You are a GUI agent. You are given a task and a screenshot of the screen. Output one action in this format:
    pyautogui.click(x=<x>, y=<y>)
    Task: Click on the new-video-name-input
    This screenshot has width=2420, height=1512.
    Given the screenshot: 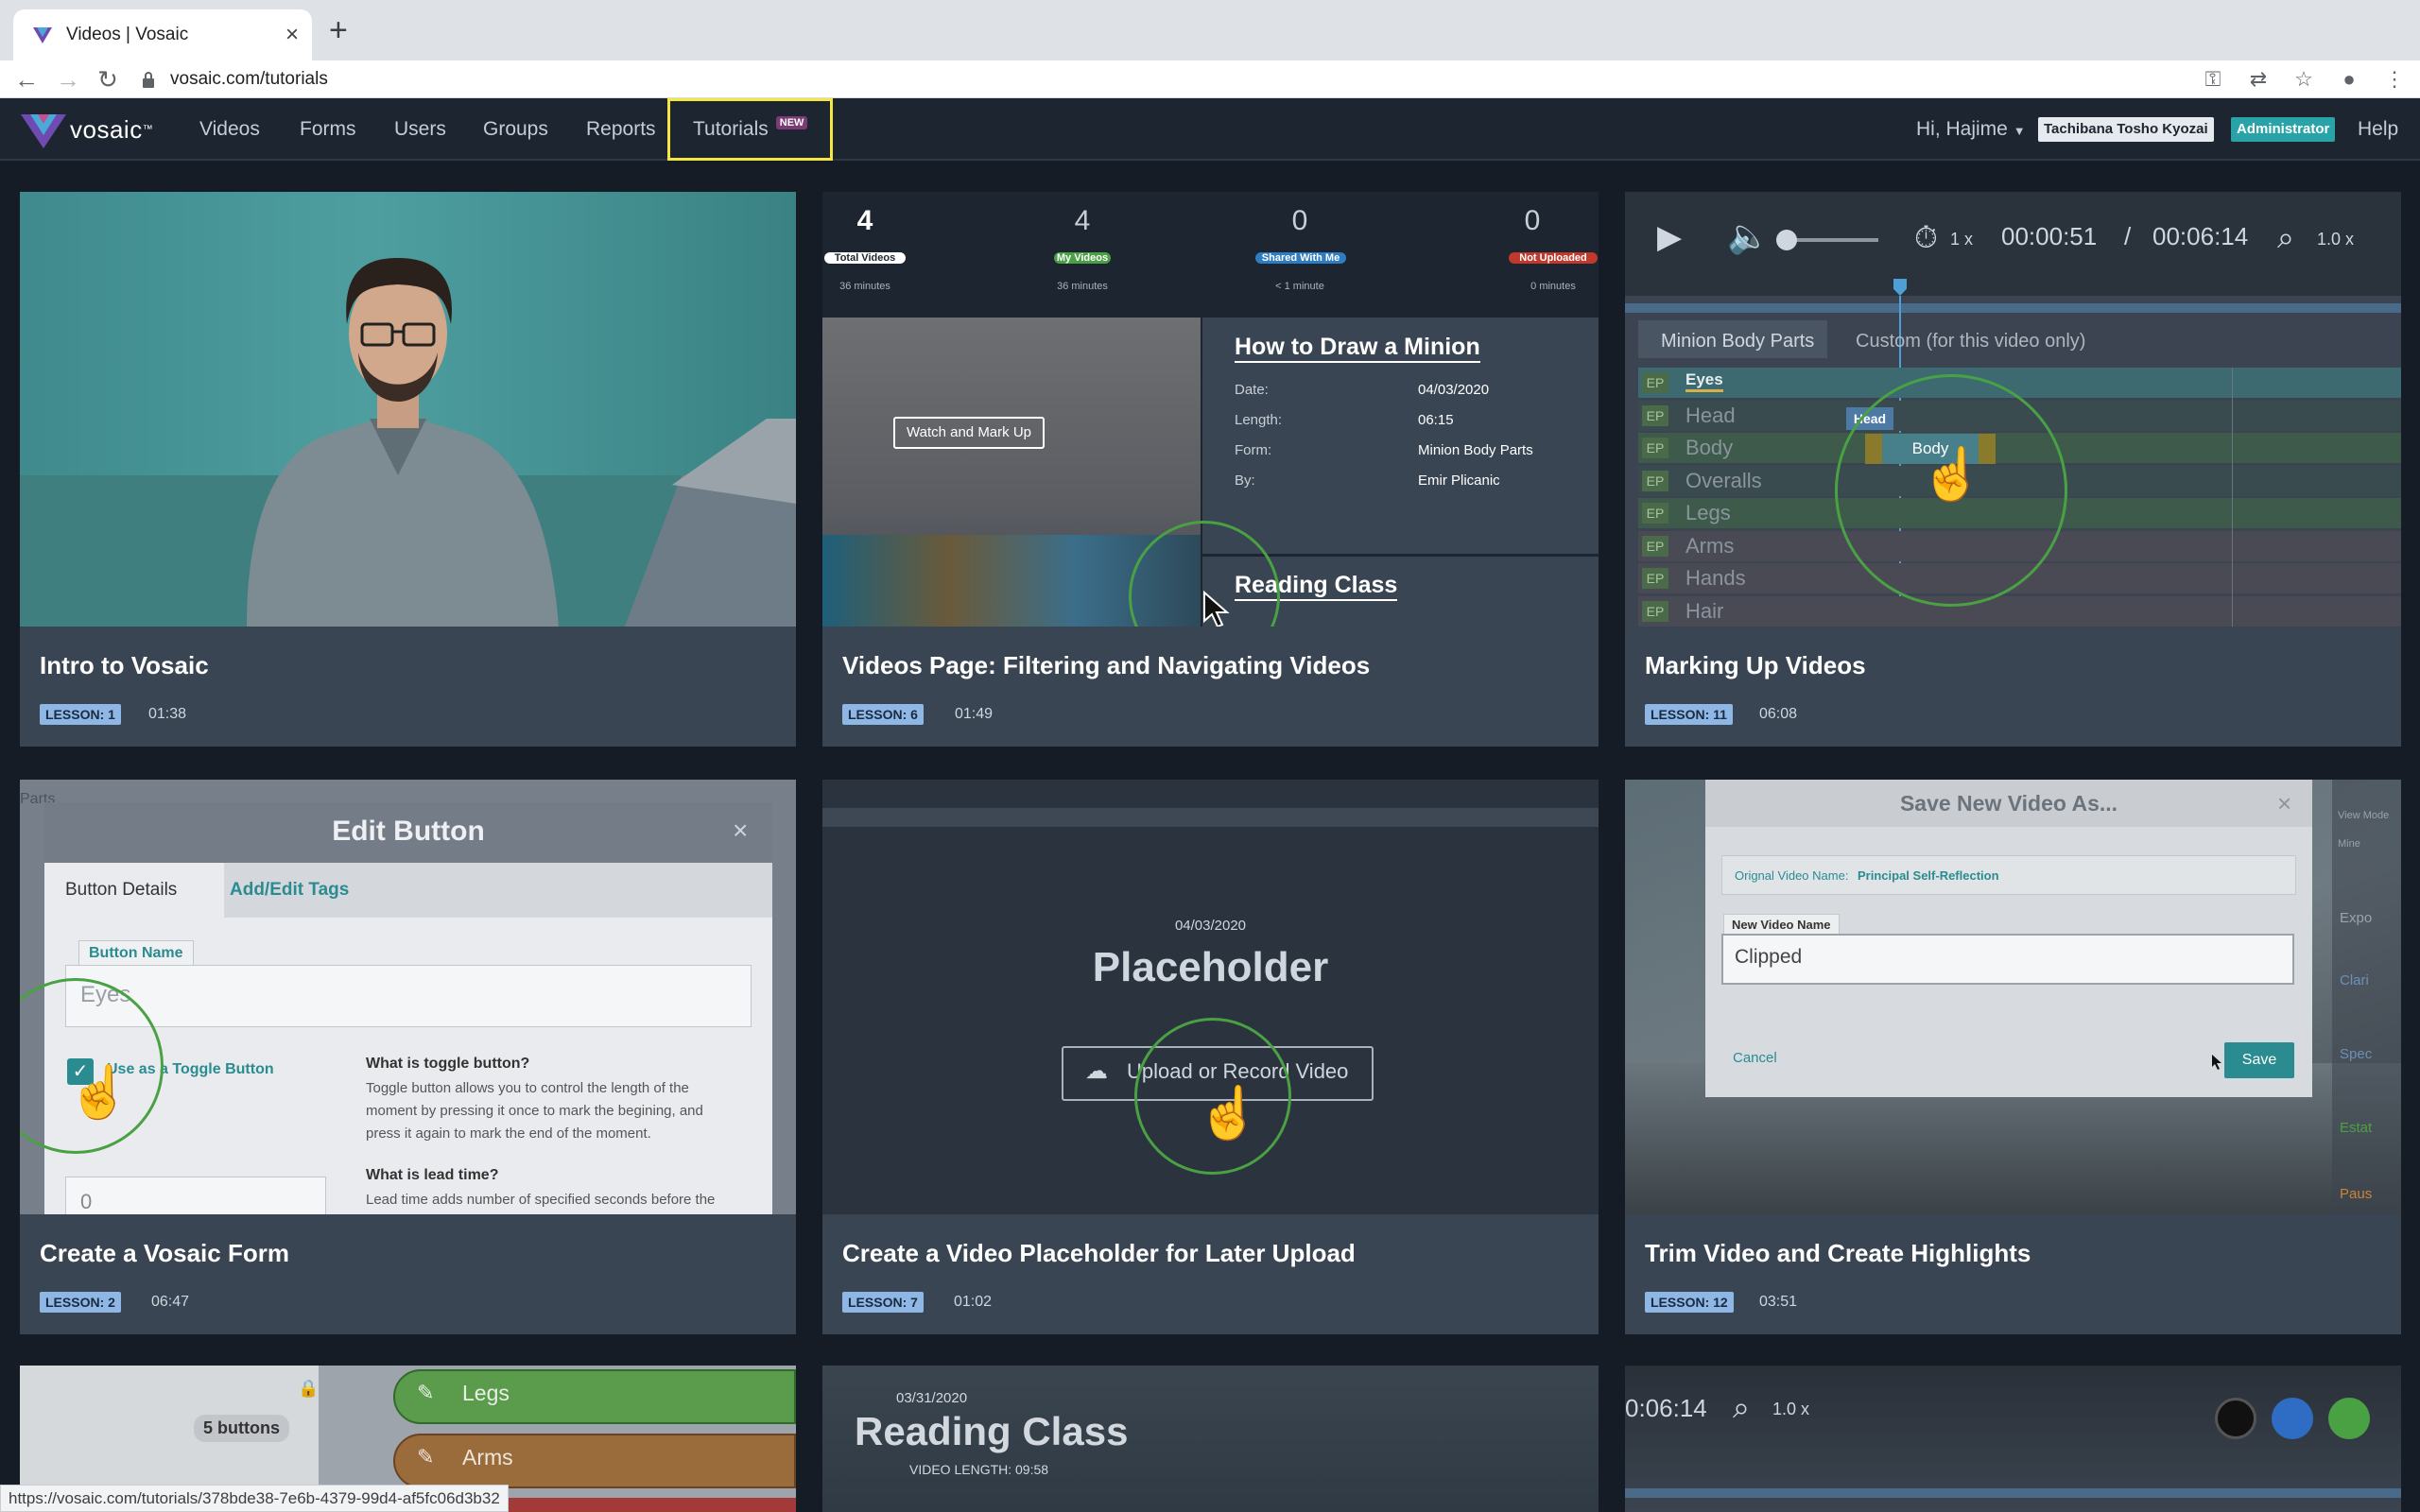 What is the action you would take?
    pyautogui.click(x=2007, y=959)
    